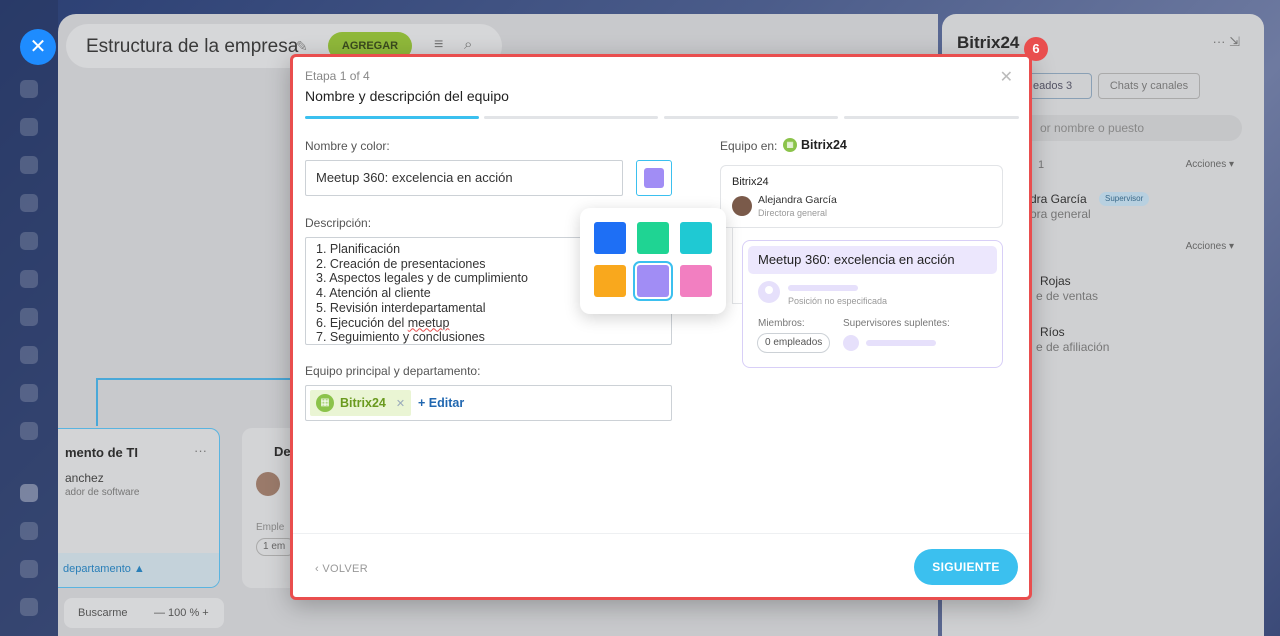 This screenshot has height=636, width=1280. I want to click on team-department-label: Equipo principal y departamento:, so click(393, 371).